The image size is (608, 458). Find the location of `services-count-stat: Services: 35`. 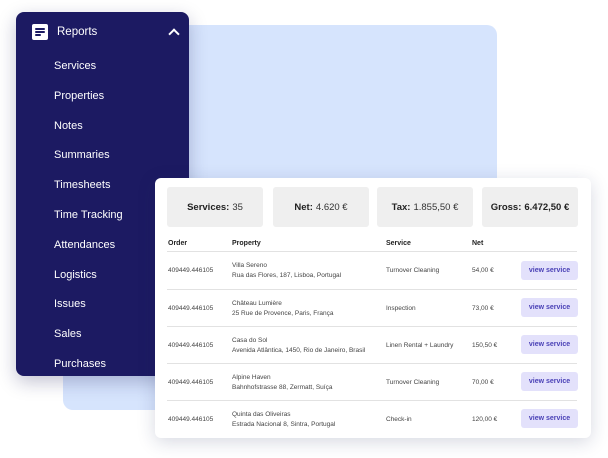

services-count-stat: Services: 35 is located at coordinates (215, 207).